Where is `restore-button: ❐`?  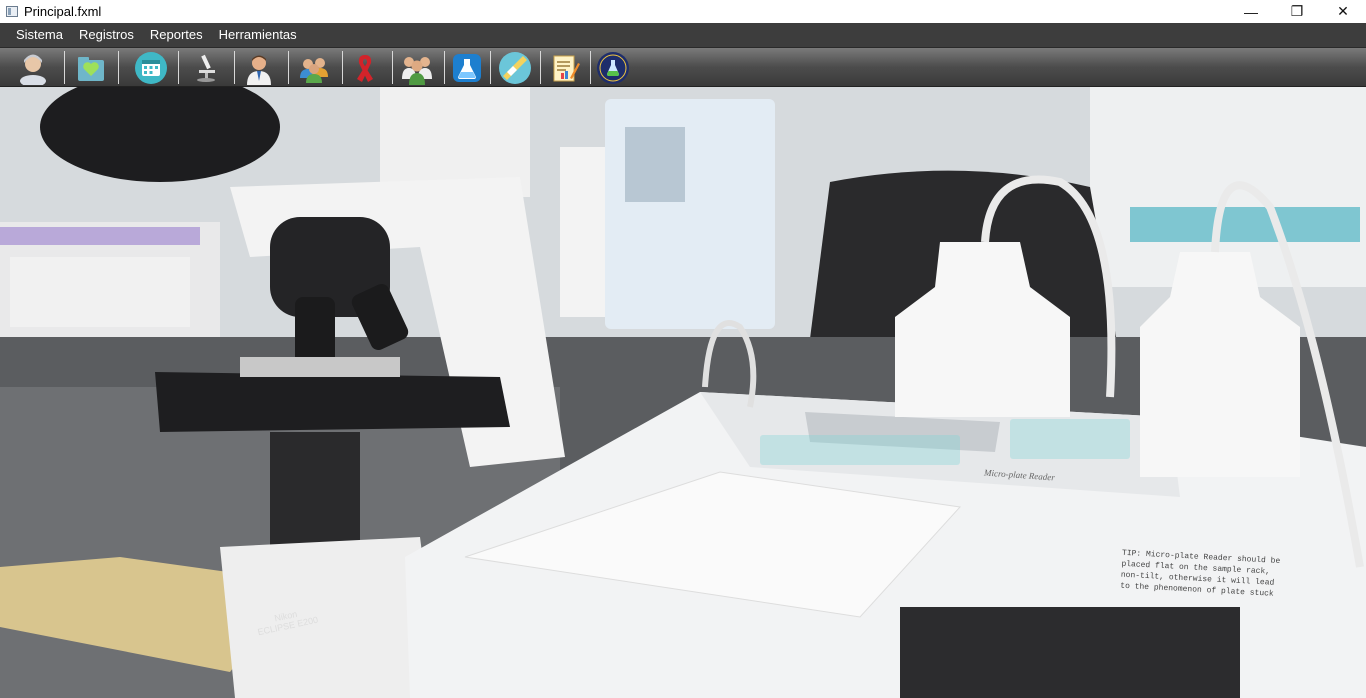 restore-button: ❐ is located at coordinates (1297, 11).